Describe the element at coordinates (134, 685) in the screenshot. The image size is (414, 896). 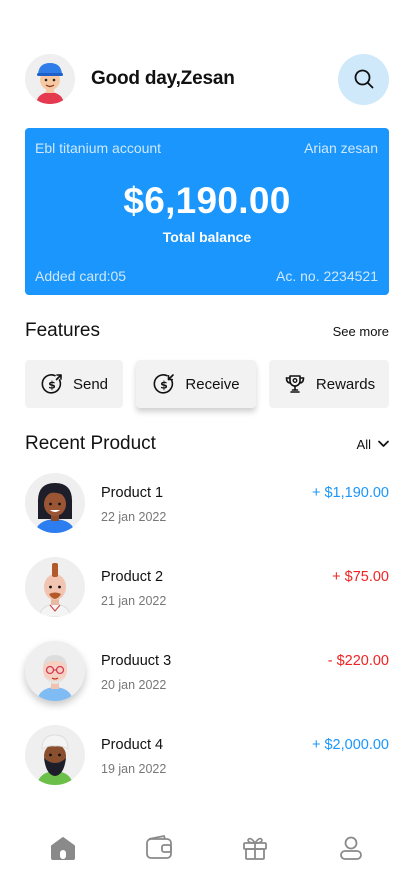
I see `product-date: 20 jan 2022` at that location.